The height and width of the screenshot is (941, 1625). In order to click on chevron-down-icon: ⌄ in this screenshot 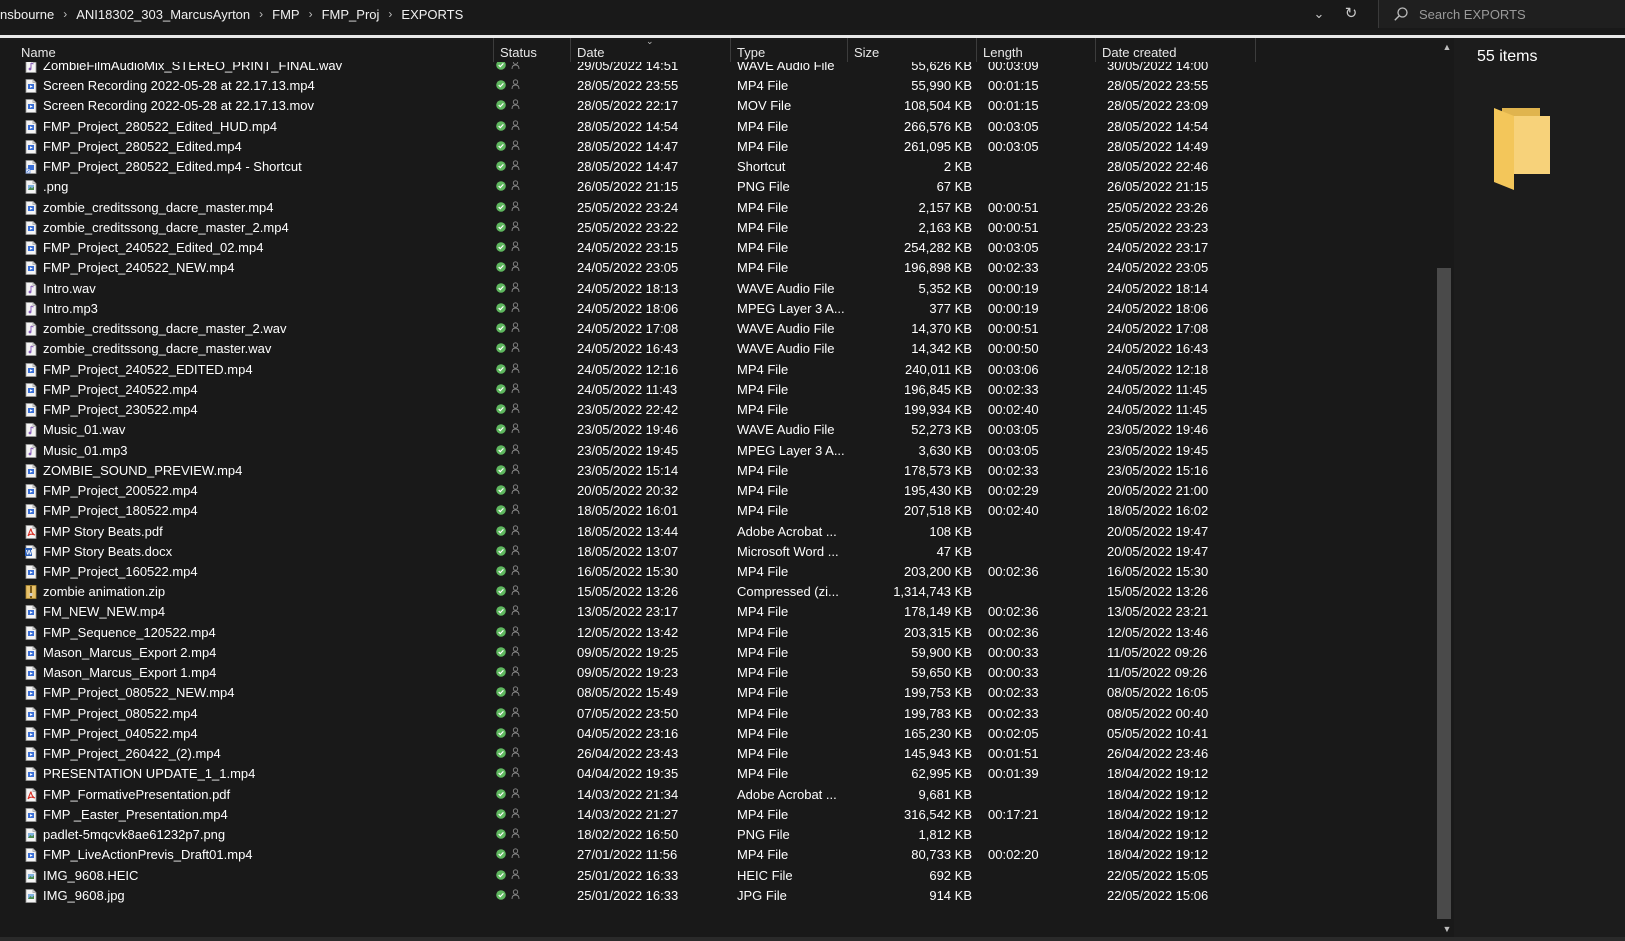, I will do `click(1319, 14)`.